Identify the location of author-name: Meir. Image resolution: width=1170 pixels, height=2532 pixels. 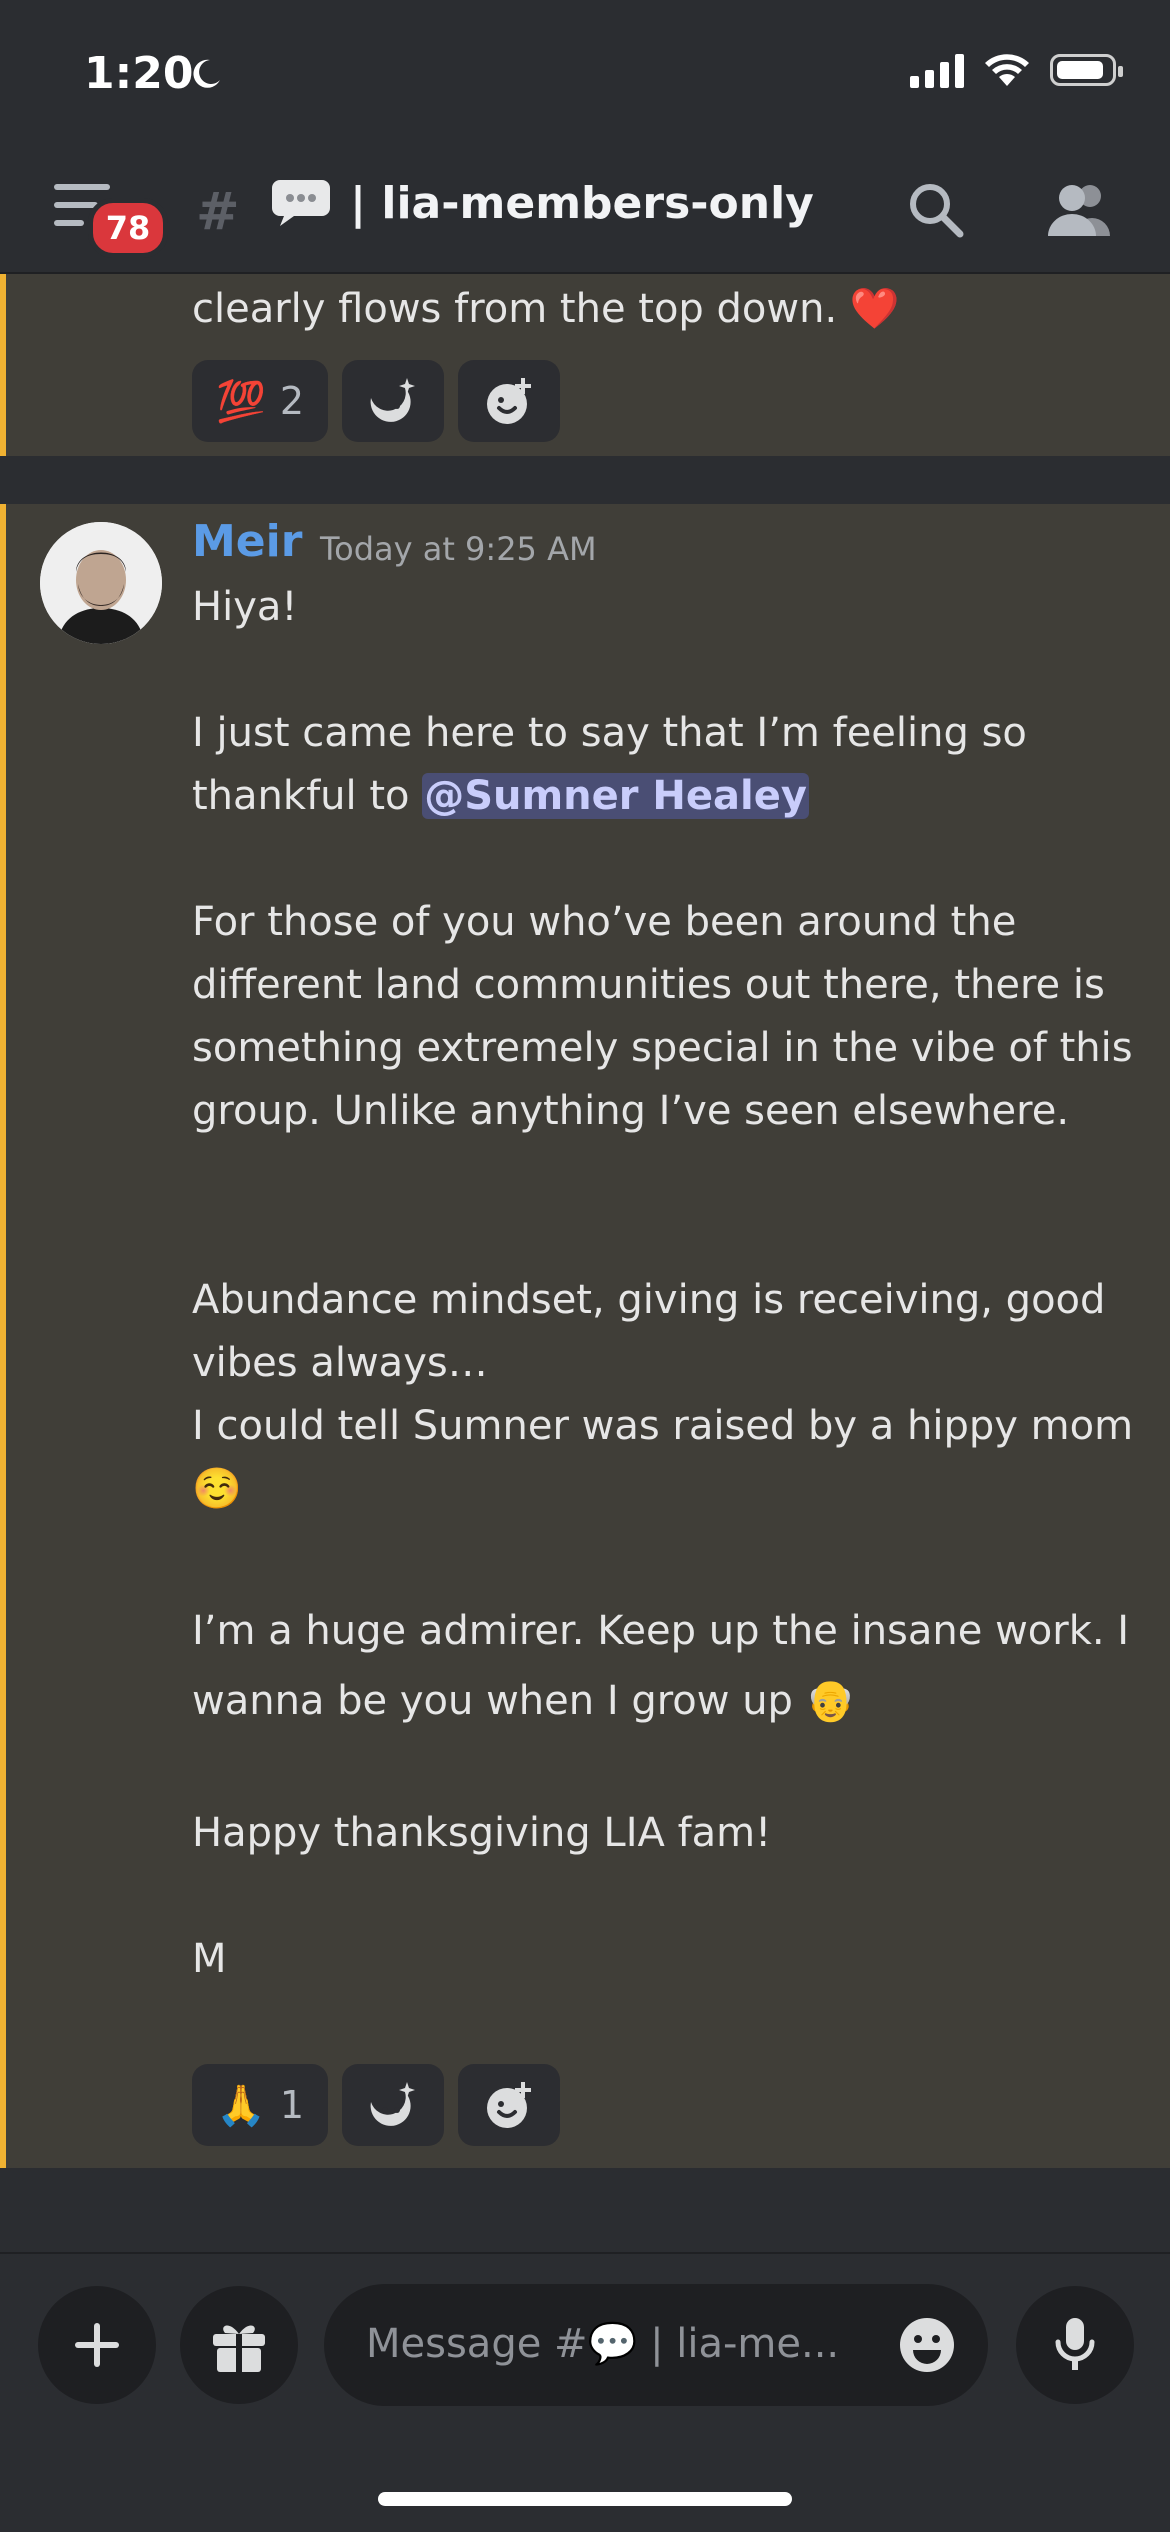
(247, 541).